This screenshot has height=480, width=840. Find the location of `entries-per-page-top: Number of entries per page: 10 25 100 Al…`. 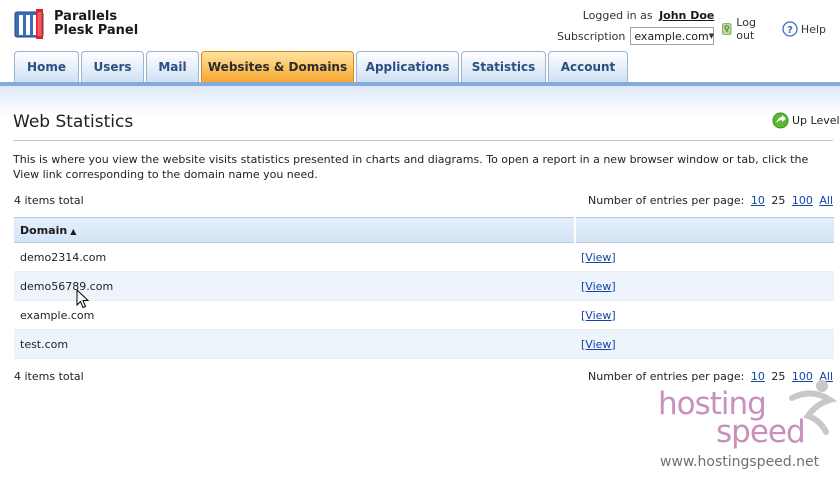

entries-per-page-top: Number of entries per page: 10 25 100 Al… is located at coordinates (710, 200).